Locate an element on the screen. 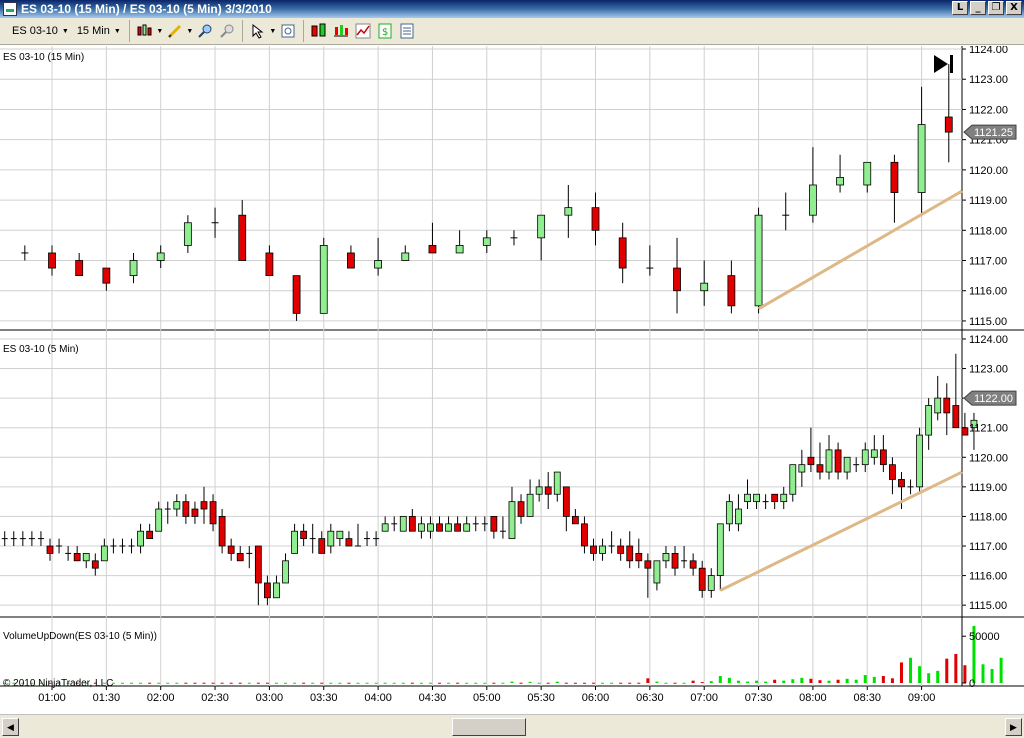 Image resolution: width=1024 pixels, height=738 pixels. pencil-draw-icon is located at coordinates (175, 31).